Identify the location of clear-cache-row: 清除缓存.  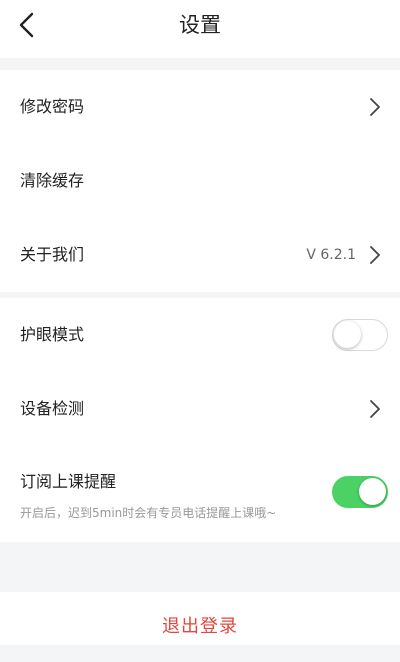
(200, 181).